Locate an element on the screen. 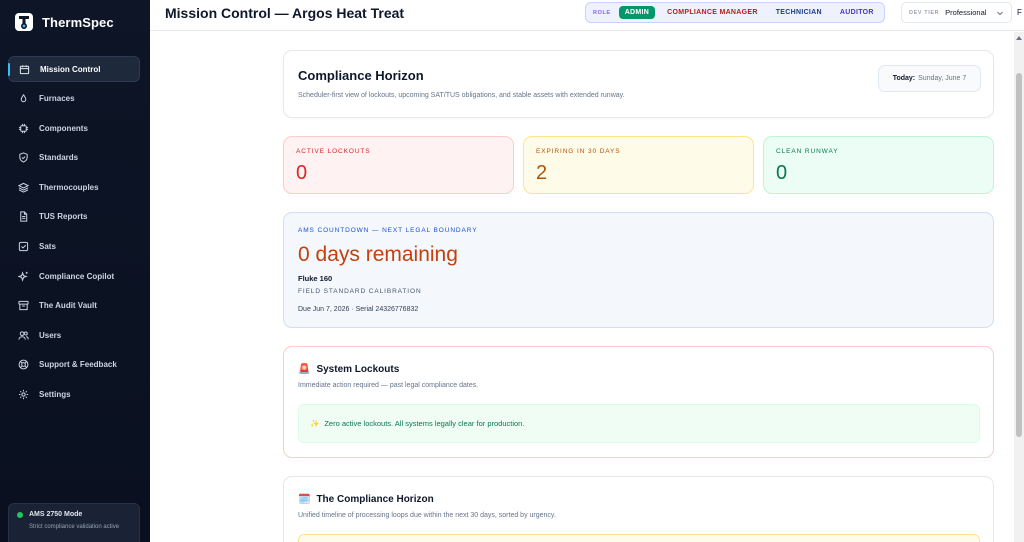 The image size is (1024, 542). active-lockouts-card: ACTIVE LOCKOUTS 0 is located at coordinates (398, 165).